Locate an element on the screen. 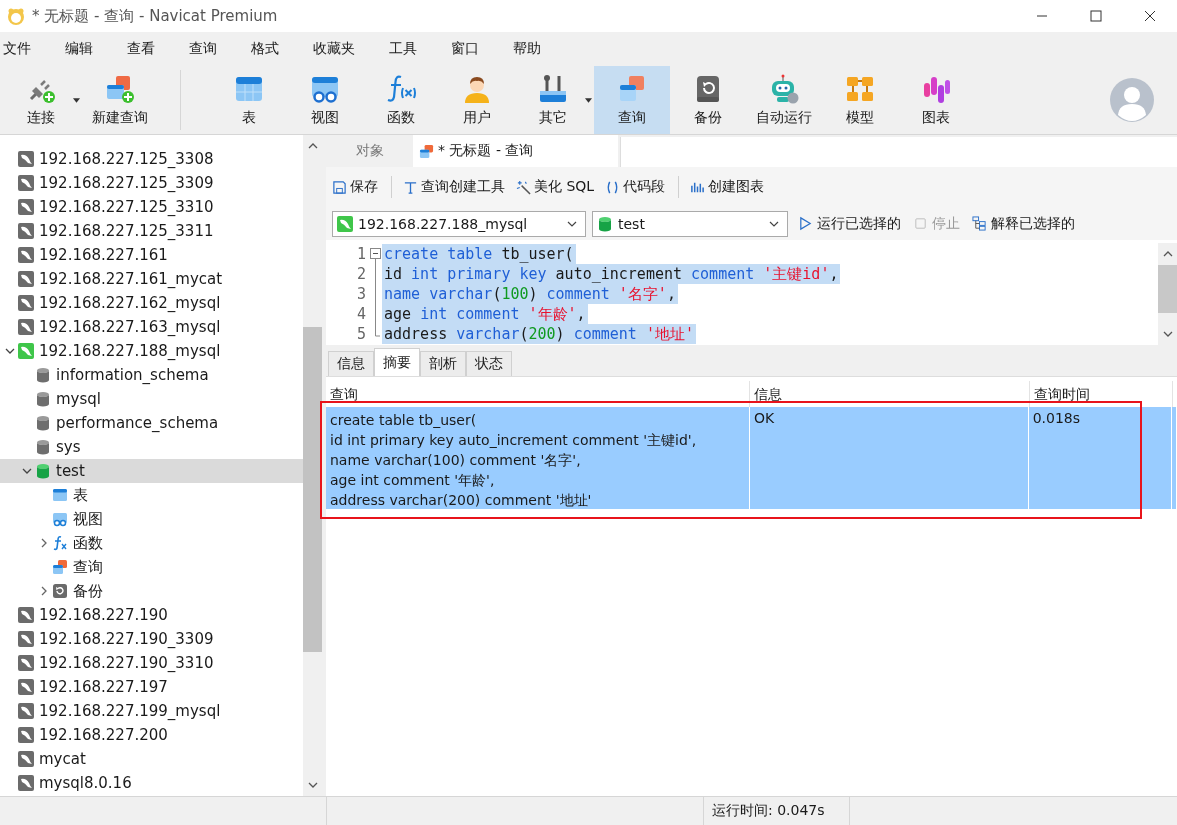  tree-item: 192.168.227.161 is located at coordinates (151, 255).